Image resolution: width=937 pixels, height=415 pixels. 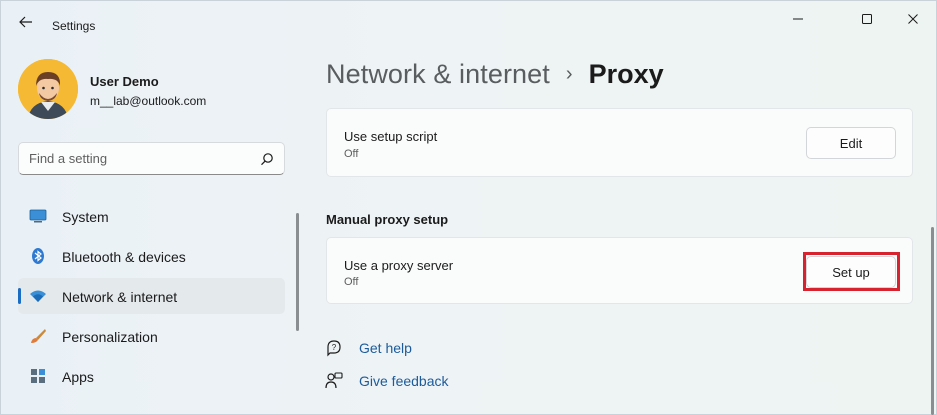 What do you see at coordinates (78, 377) in the screenshot?
I see `sidebar-item-label: Apps` at bounding box center [78, 377].